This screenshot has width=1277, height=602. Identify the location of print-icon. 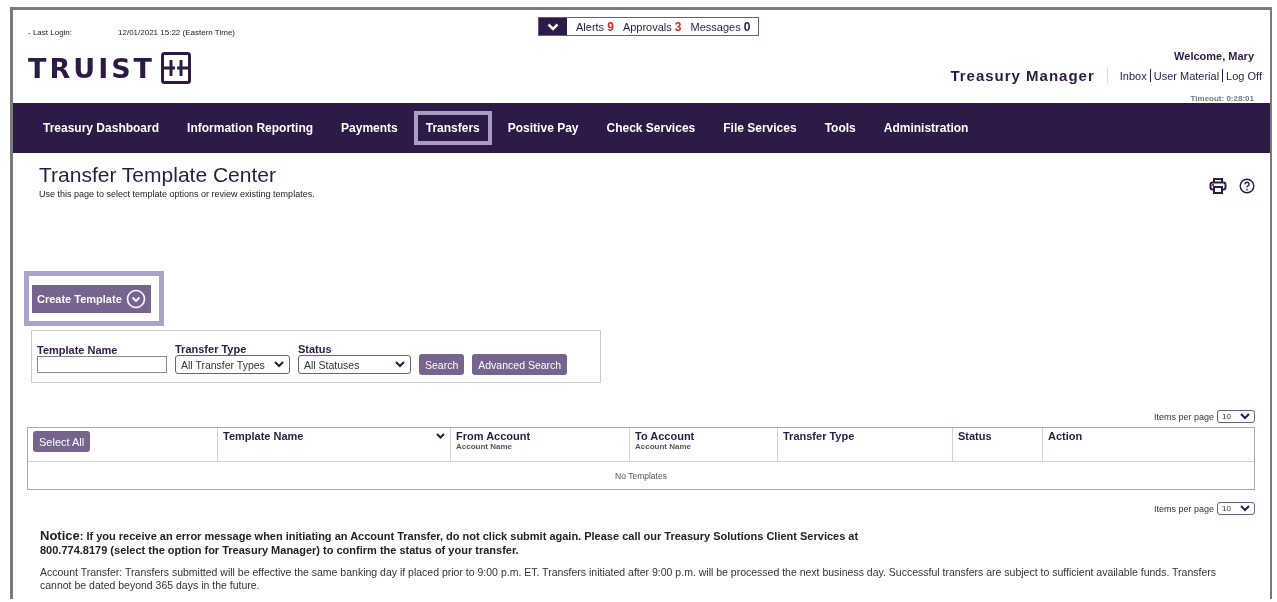
(1218, 186).